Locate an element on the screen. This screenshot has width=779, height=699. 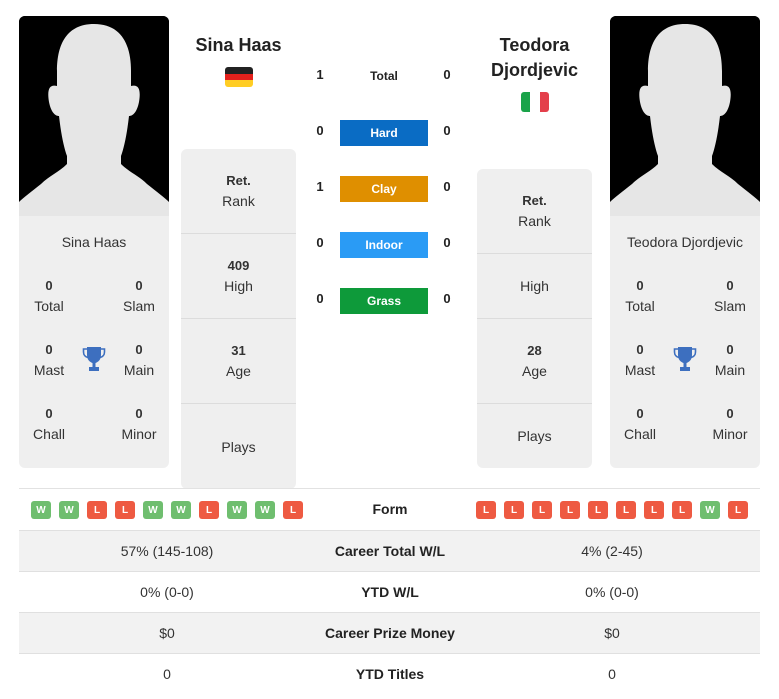
high-label: High is located at coordinates (534, 286).